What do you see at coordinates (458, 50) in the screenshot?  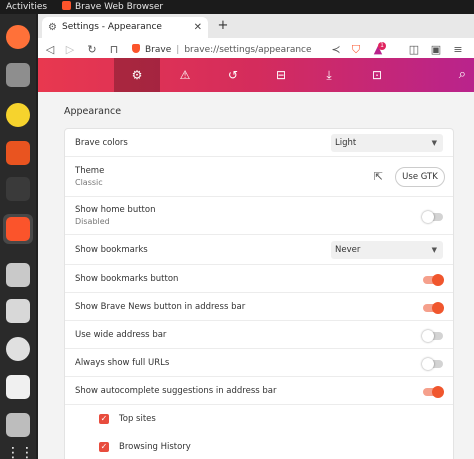 I see `menu-icon: ≡` at bounding box center [458, 50].